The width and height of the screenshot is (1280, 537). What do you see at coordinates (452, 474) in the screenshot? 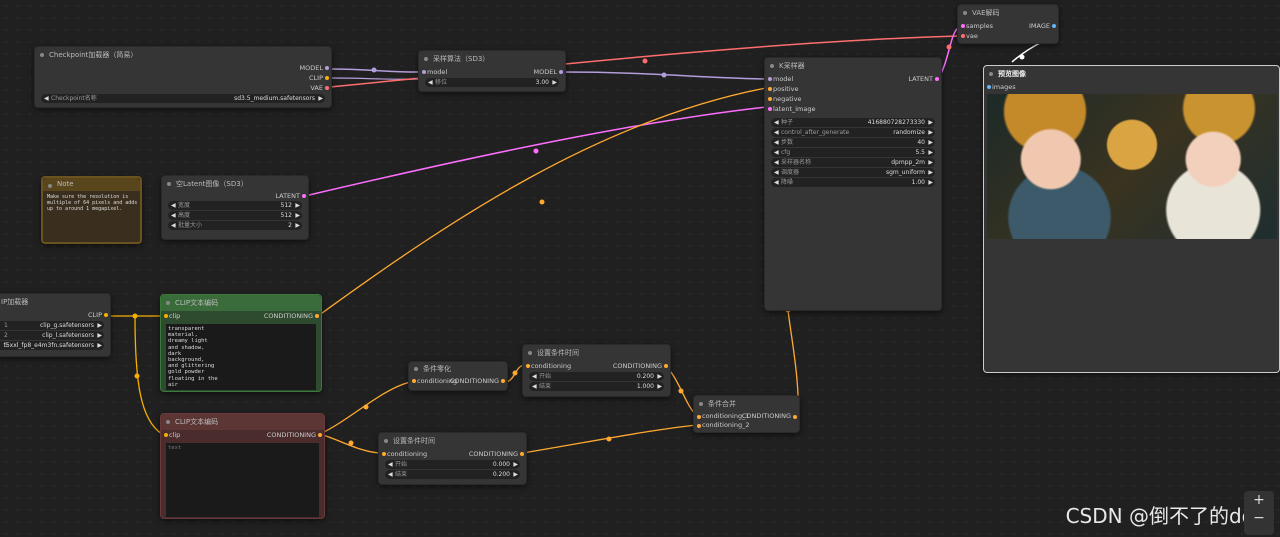
I see `end-widget: ◀ 结束 0.200 ▶` at bounding box center [452, 474].